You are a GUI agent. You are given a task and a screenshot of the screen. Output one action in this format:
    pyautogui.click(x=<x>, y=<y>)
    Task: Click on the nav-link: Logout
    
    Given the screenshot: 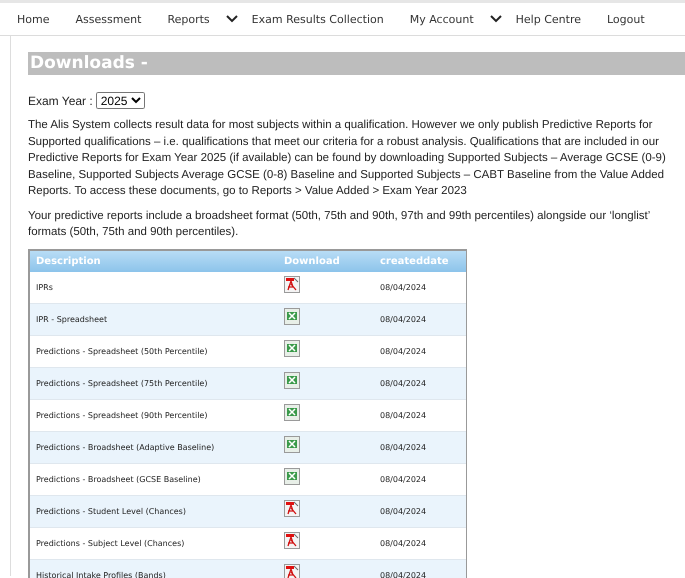 What is the action you would take?
    pyautogui.click(x=626, y=19)
    